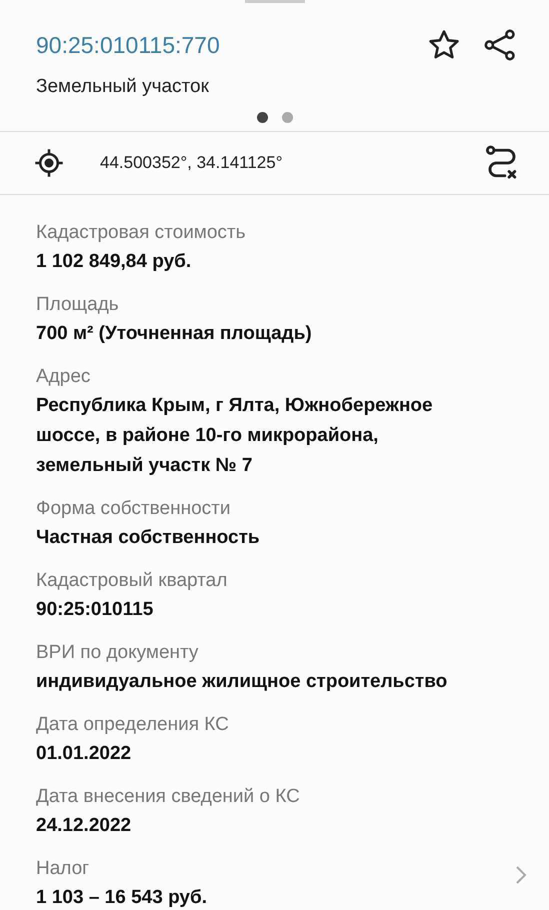 This screenshot has height=910, width=549. I want to click on field-label: Дата определения КС, so click(132, 725).